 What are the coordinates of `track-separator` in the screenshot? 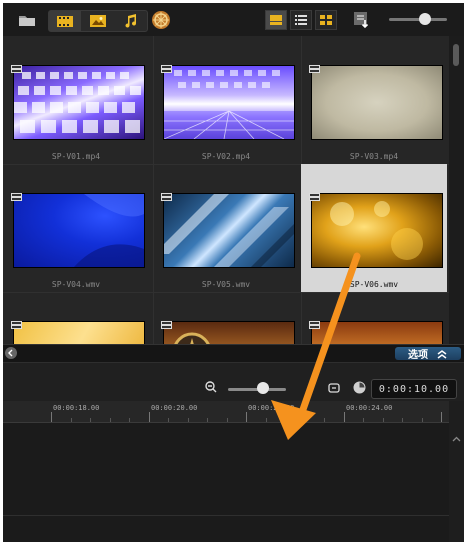 It's located at (226, 515).